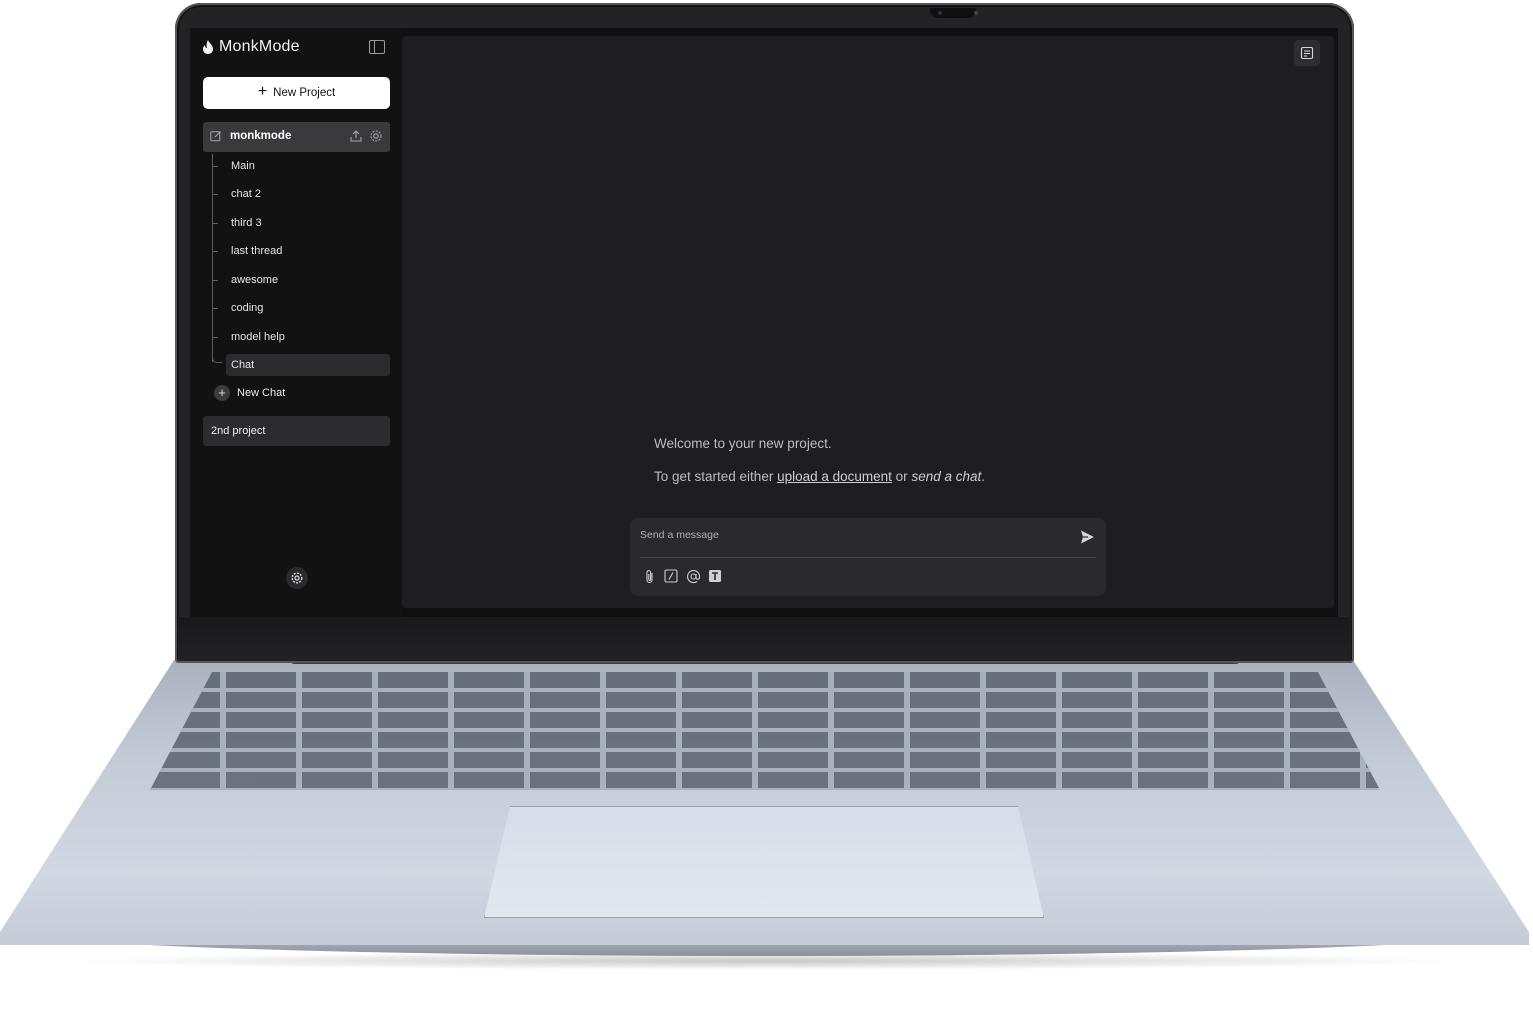  Describe the element at coordinates (743, 443) in the screenshot. I see `welcome-message: Welcome to your new project.` at that location.